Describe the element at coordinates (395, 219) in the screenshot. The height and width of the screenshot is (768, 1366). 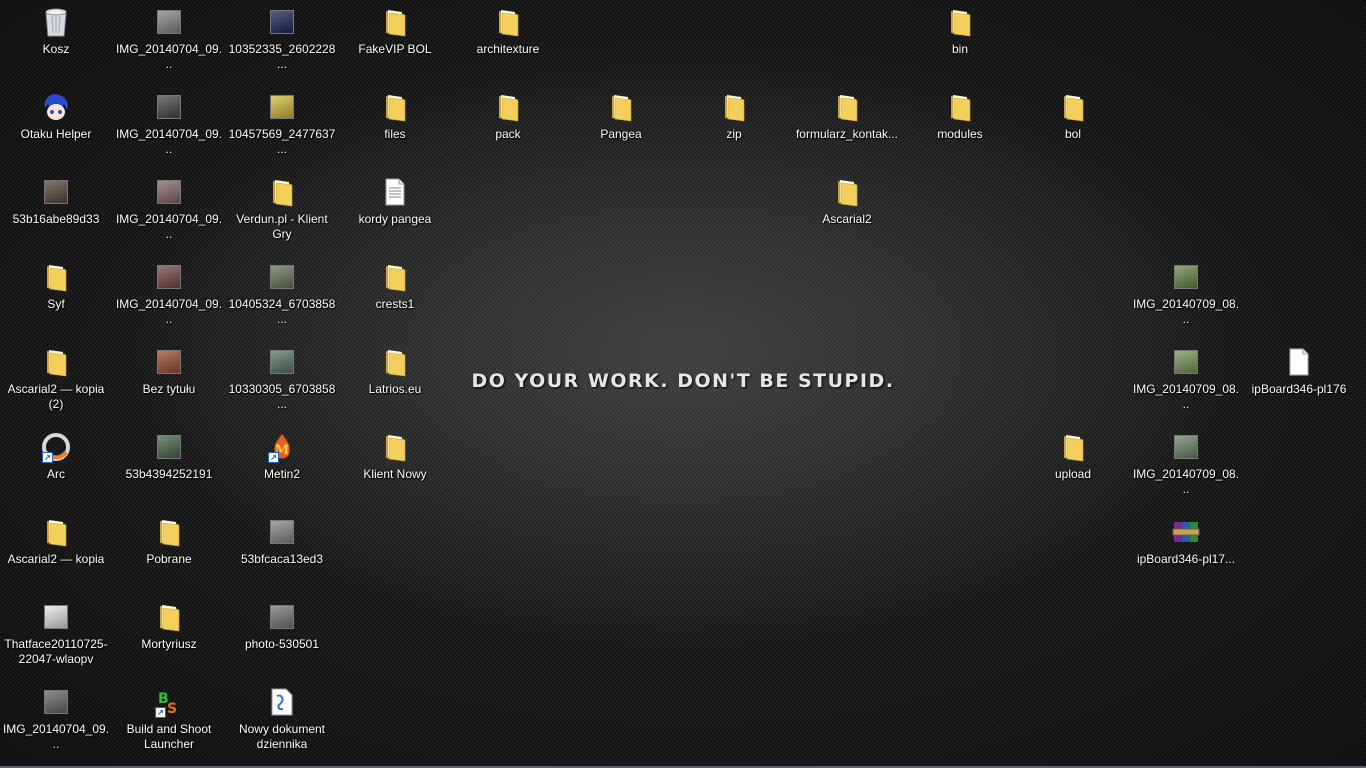
I see `desktop-icon-label: kordy pangea` at that location.